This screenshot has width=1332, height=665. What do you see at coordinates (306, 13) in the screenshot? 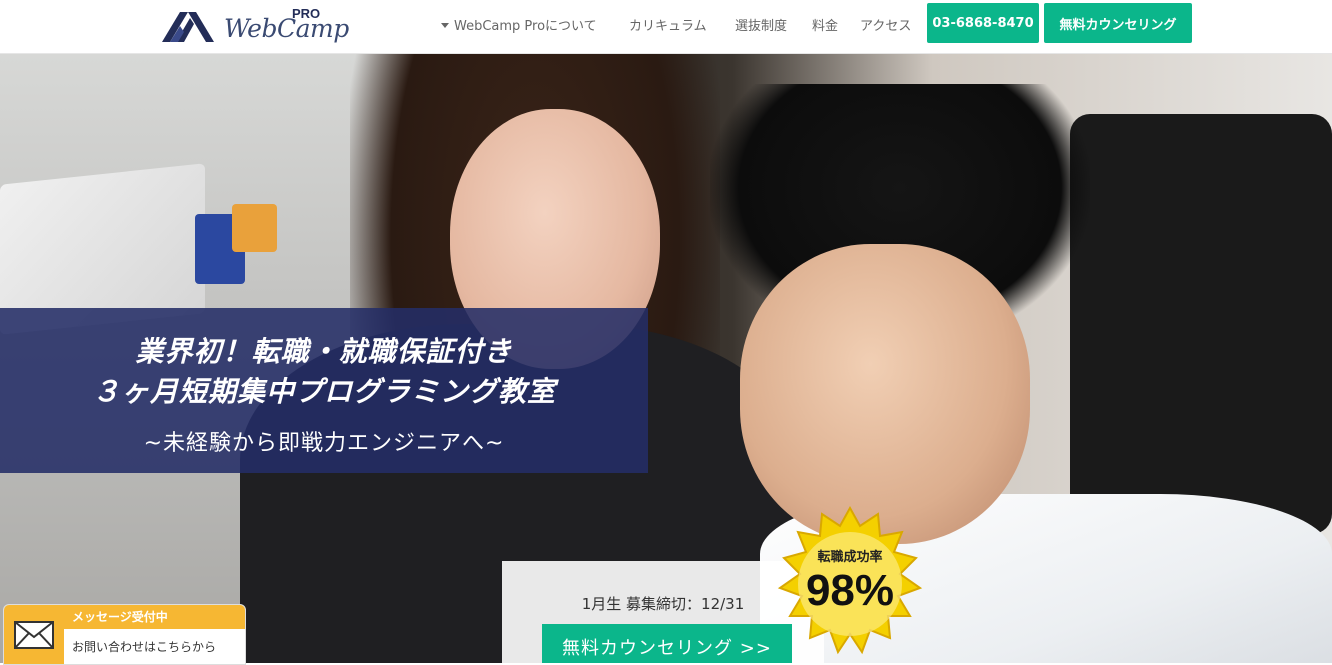
I see `logo-pro-label: PRO` at bounding box center [306, 13].